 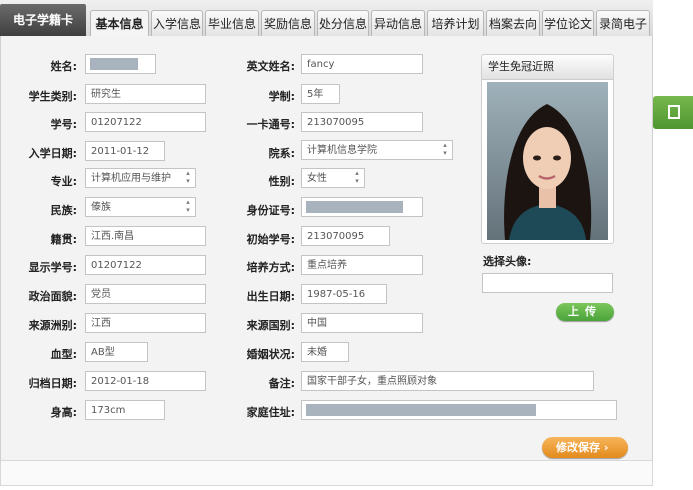 I want to click on tab-graduation-info: 毕业信息, so click(x=232, y=23).